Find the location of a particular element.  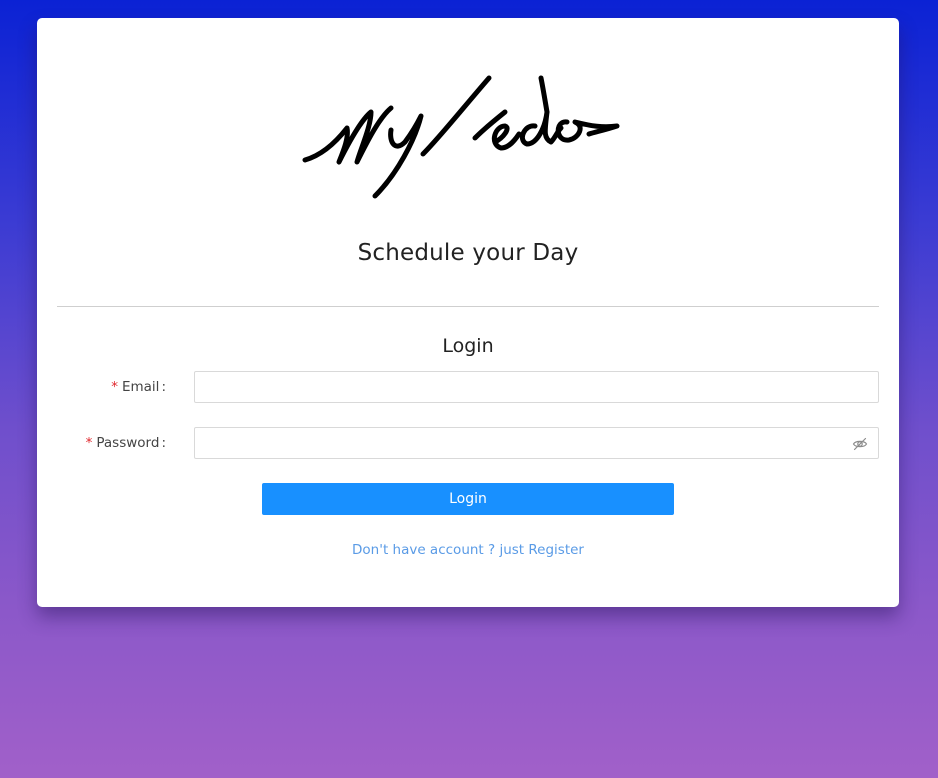

password-field is located at coordinates (536, 443).